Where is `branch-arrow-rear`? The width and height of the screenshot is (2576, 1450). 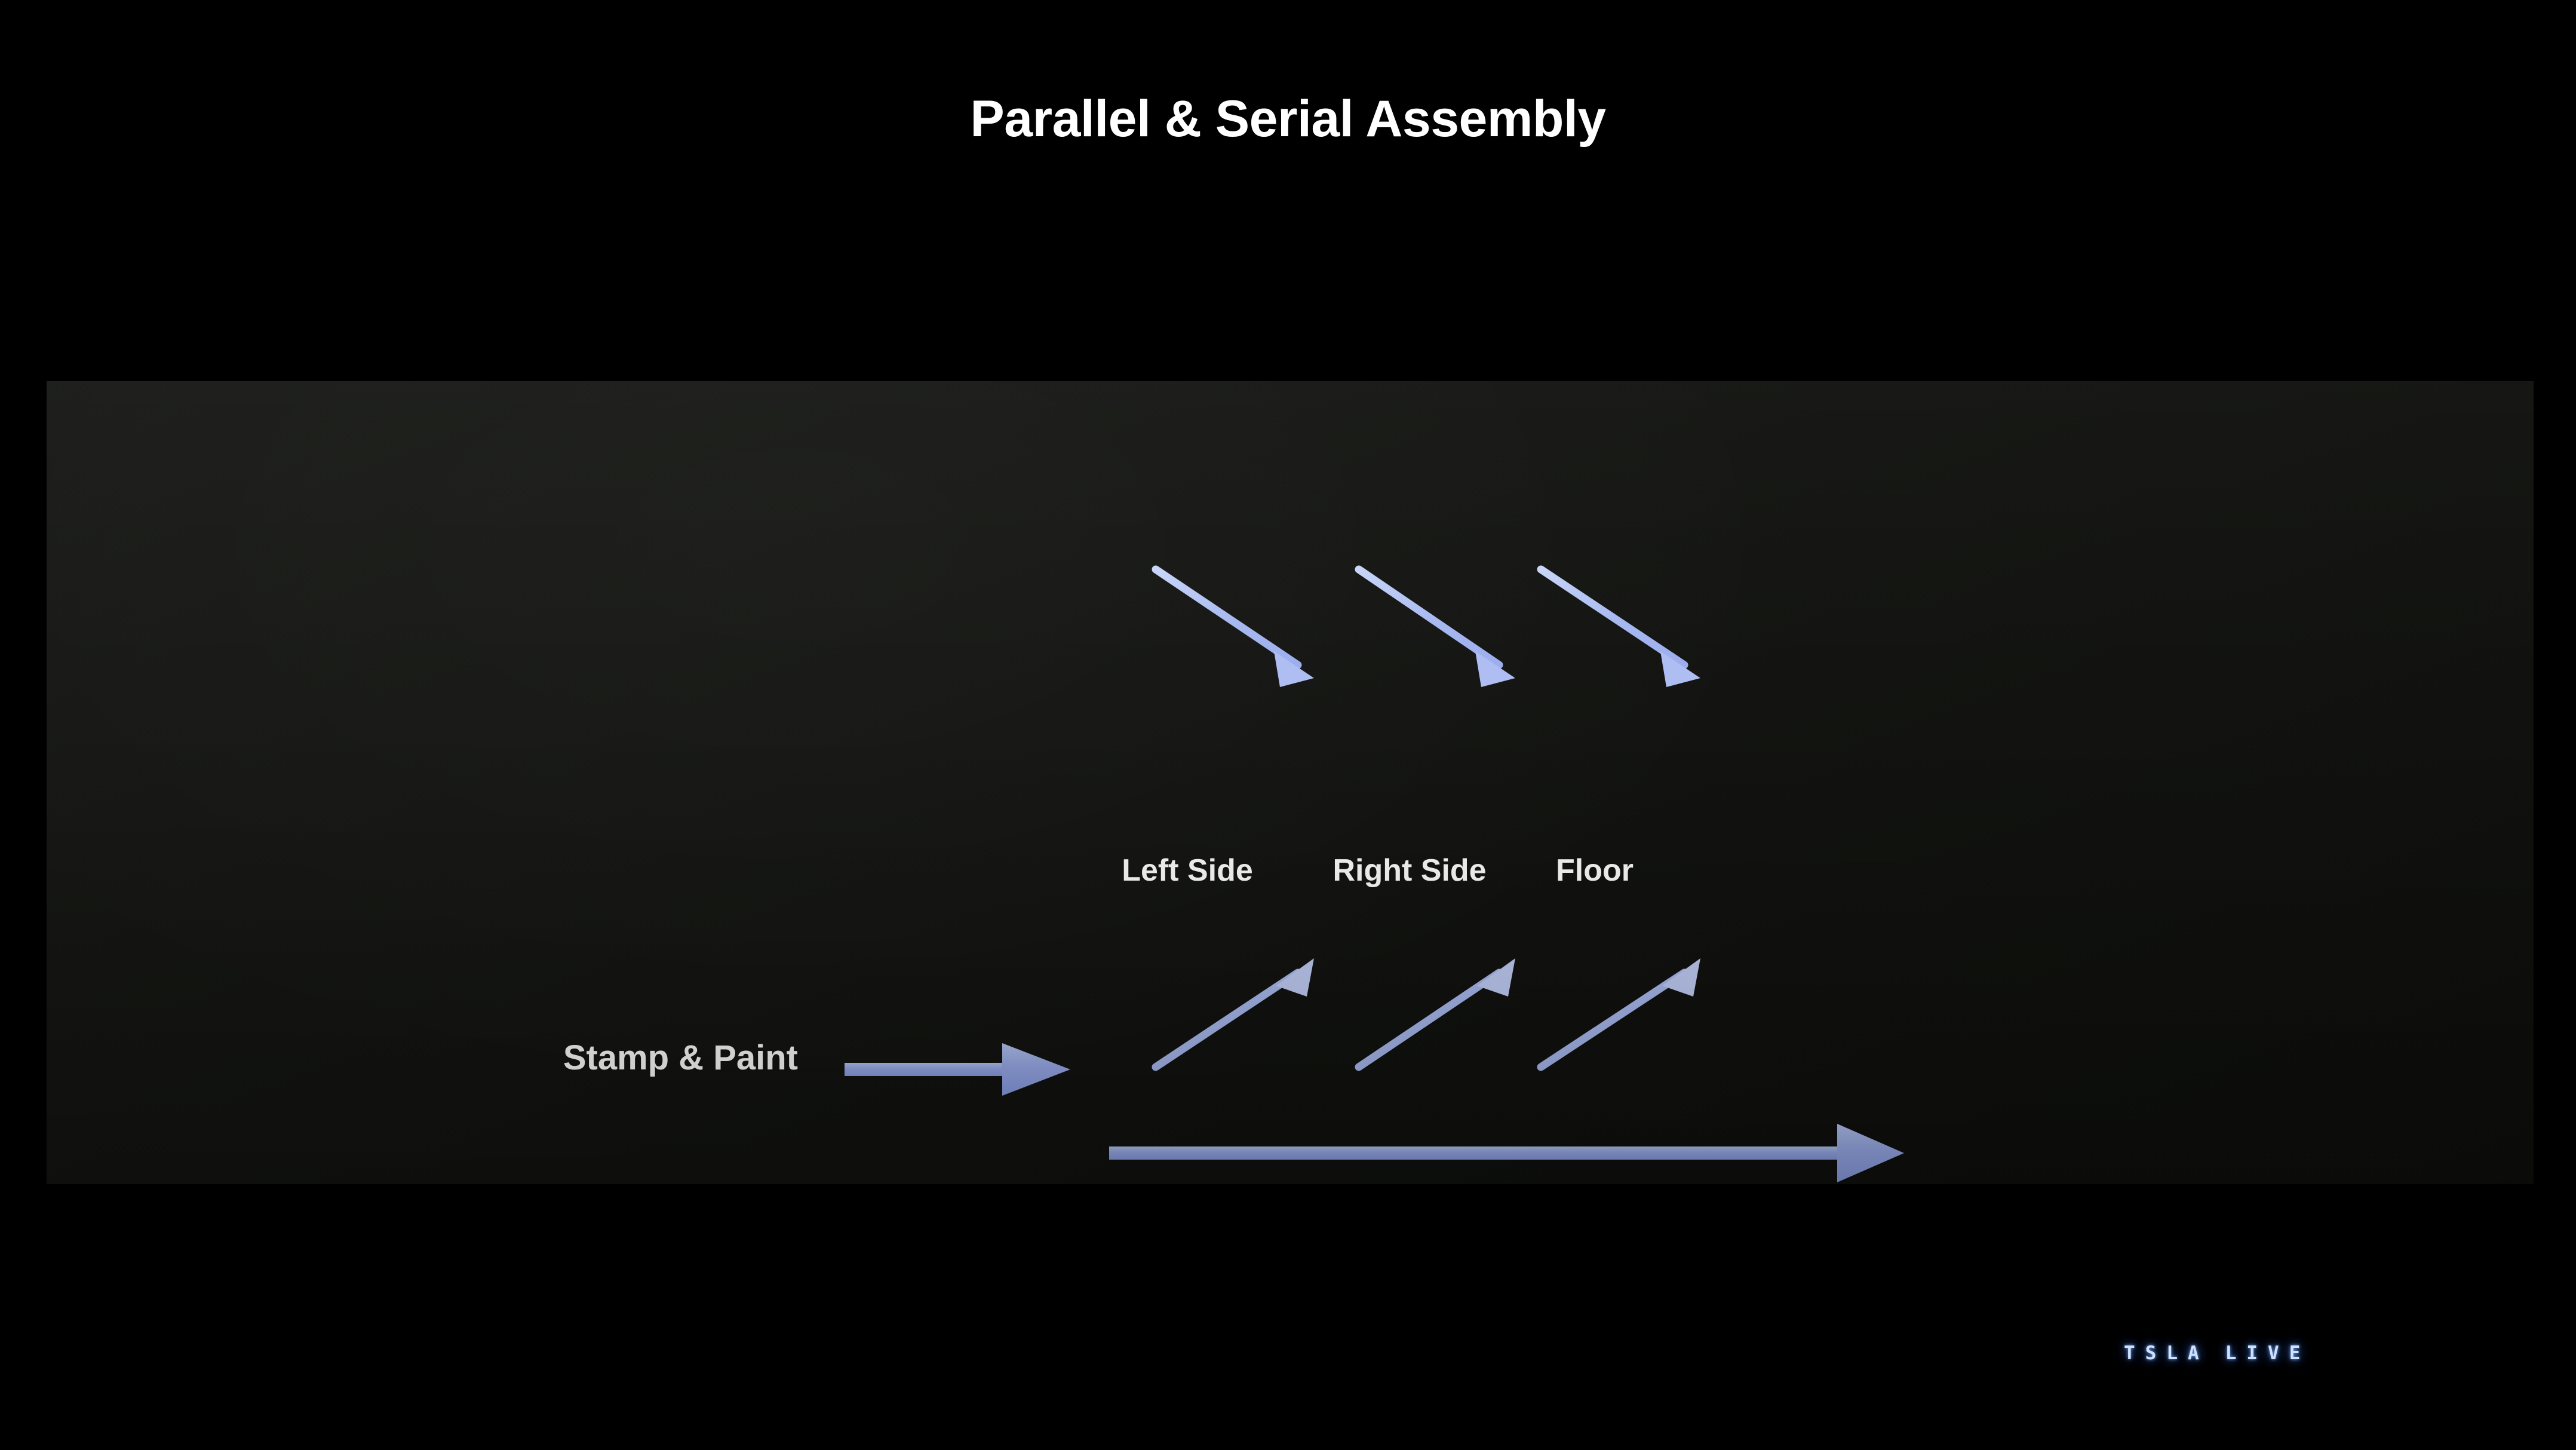
branch-arrow-rear is located at coordinates (1435, 1014).